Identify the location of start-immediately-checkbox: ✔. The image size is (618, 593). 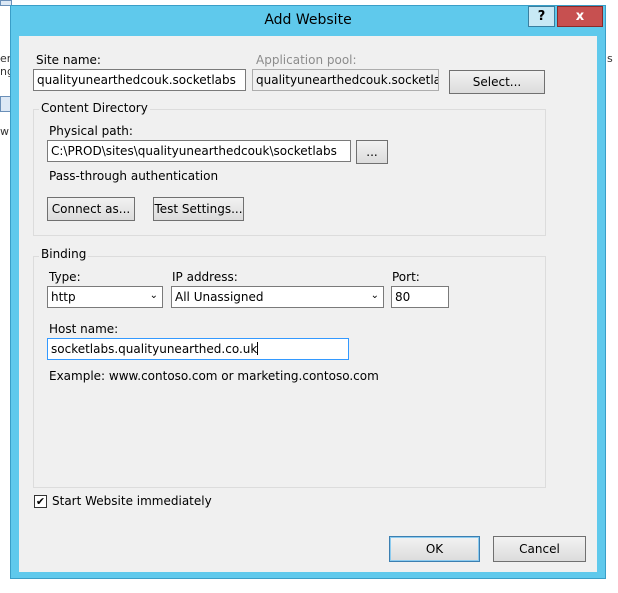
(40, 501).